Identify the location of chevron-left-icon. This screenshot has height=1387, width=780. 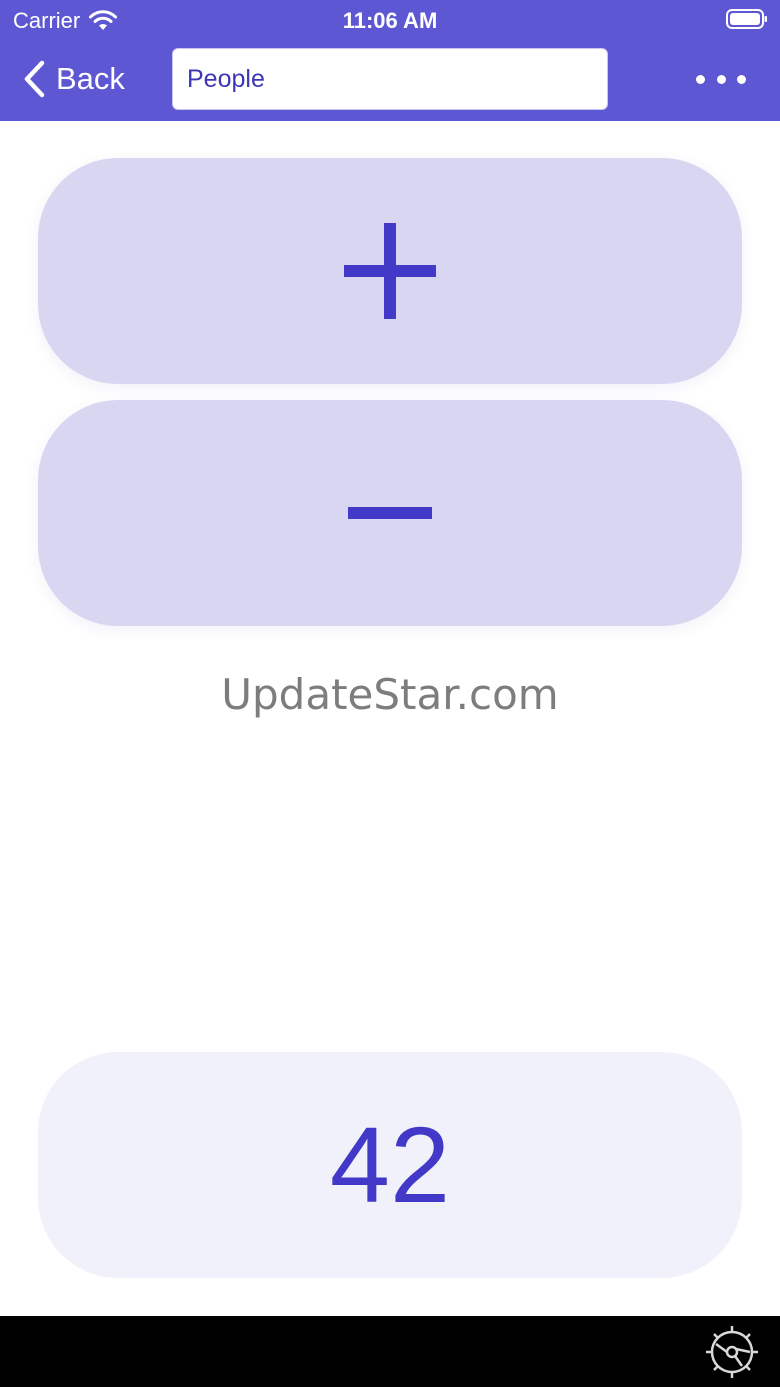
(34, 79).